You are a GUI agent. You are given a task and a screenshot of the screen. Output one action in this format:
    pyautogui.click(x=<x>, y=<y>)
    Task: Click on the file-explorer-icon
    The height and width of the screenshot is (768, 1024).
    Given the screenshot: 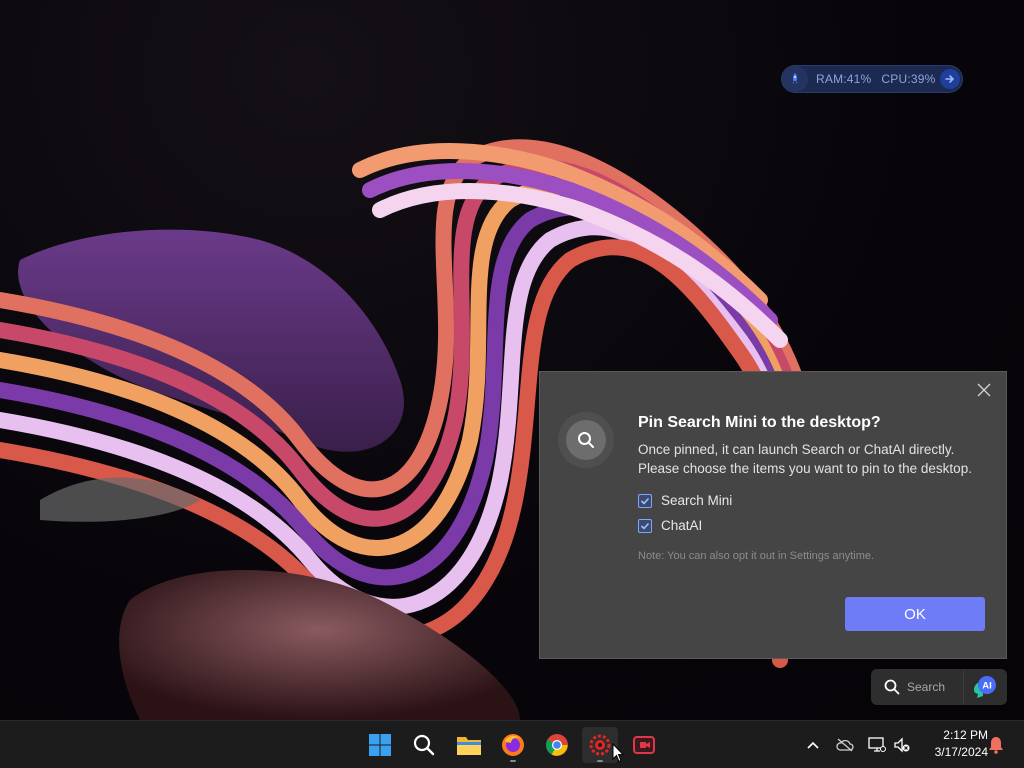 What is the action you would take?
    pyautogui.click(x=469, y=746)
    